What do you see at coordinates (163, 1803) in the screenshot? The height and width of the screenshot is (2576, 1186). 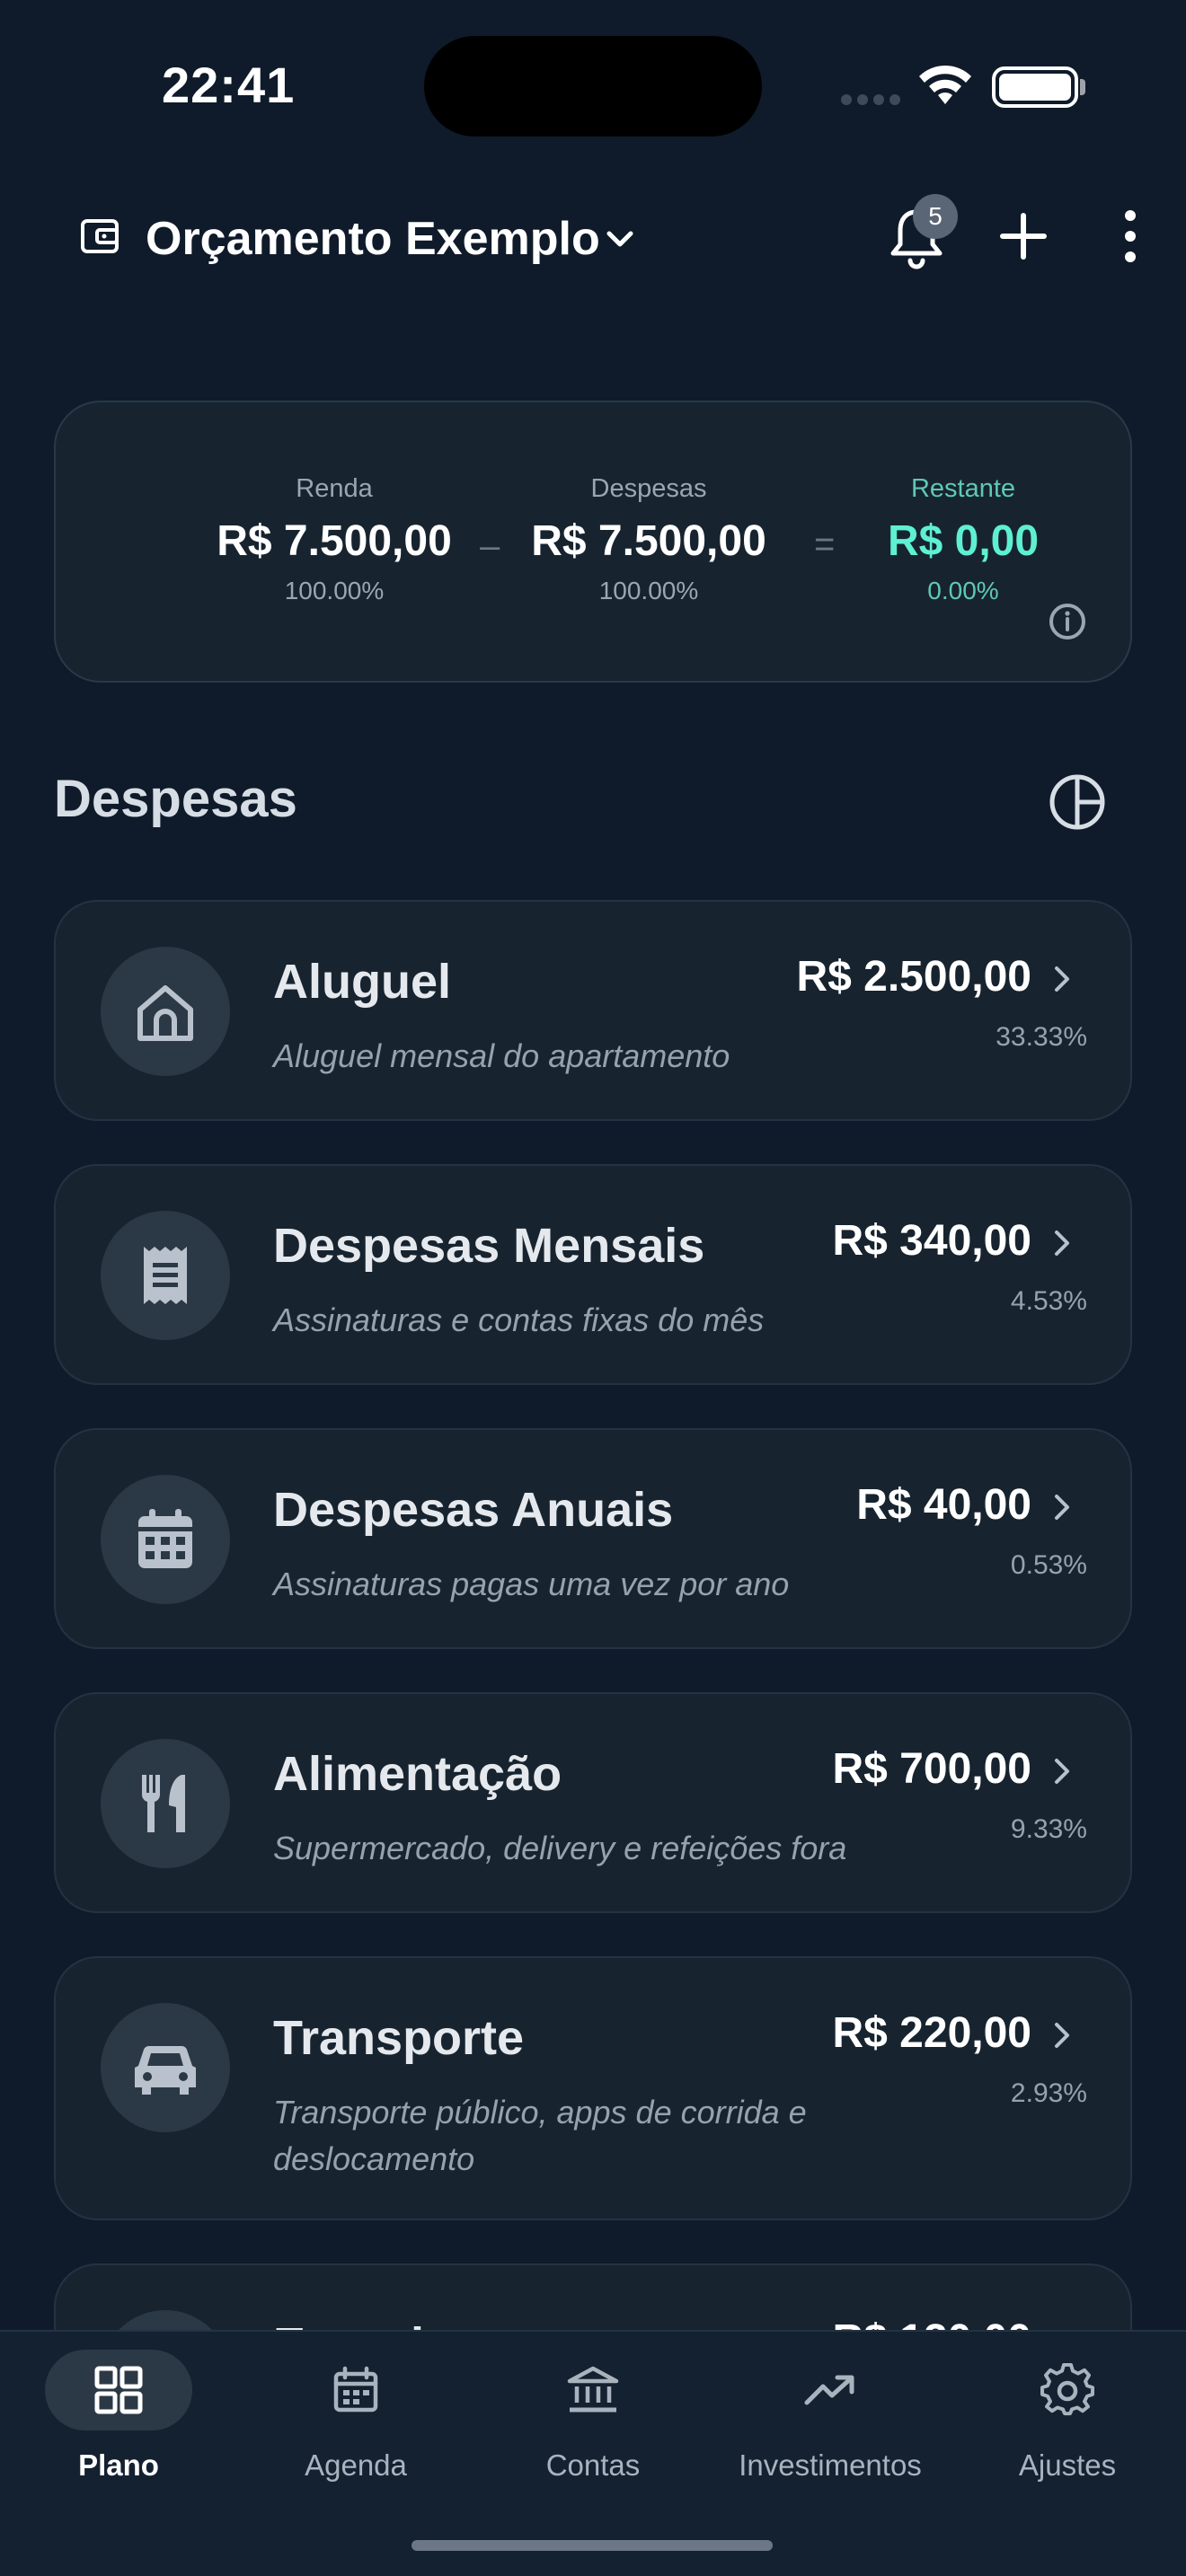 I see `utensils-icon` at bounding box center [163, 1803].